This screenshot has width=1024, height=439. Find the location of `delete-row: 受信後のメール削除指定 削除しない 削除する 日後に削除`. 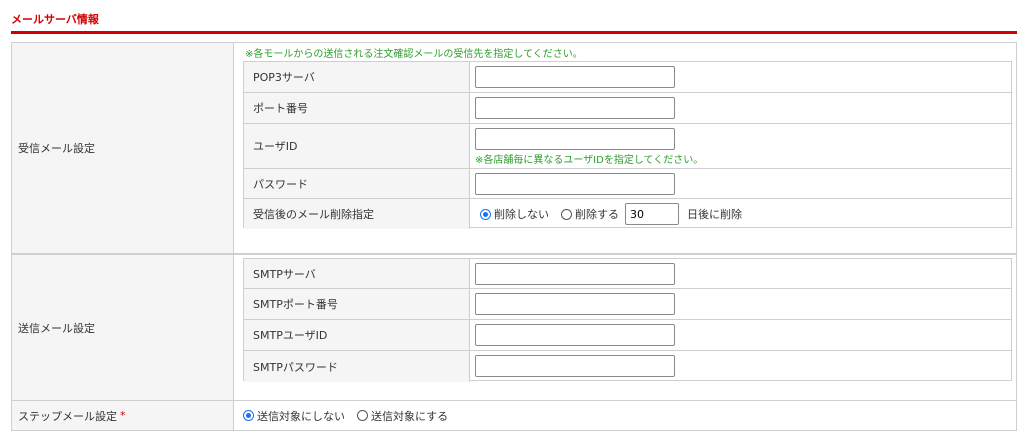

delete-row: 受信後のメール削除指定 削除しない 削除する 日後に削除 is located at coordinates (627, 214).